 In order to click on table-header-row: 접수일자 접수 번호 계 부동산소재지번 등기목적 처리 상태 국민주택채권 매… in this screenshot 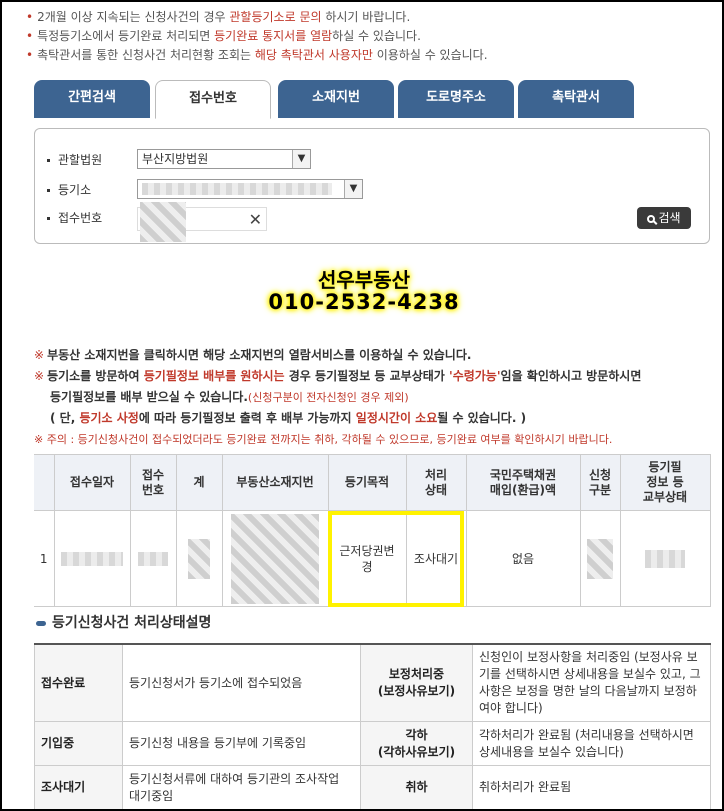, I will do `click(372, 482)`.